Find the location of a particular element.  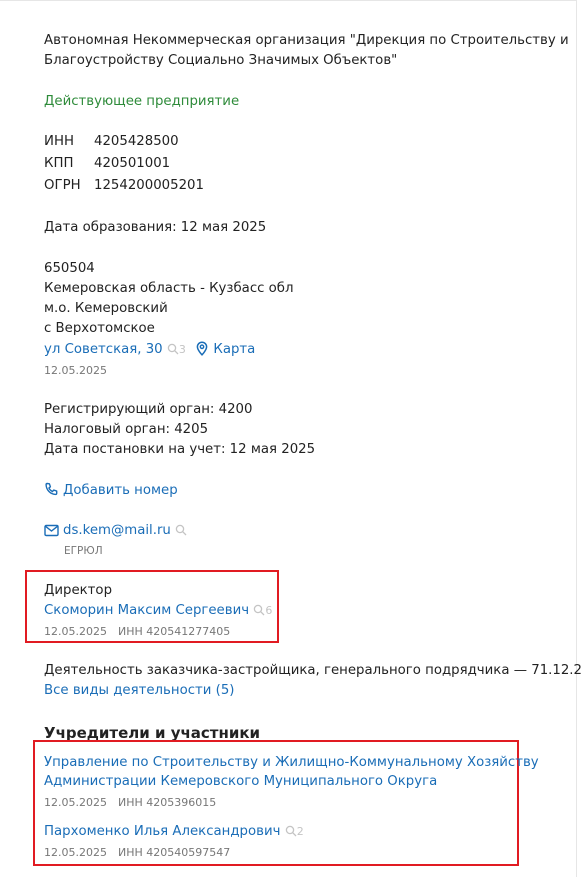

founder-2-inn: ИНН 420540597547 is located at coordinates (174, 852).